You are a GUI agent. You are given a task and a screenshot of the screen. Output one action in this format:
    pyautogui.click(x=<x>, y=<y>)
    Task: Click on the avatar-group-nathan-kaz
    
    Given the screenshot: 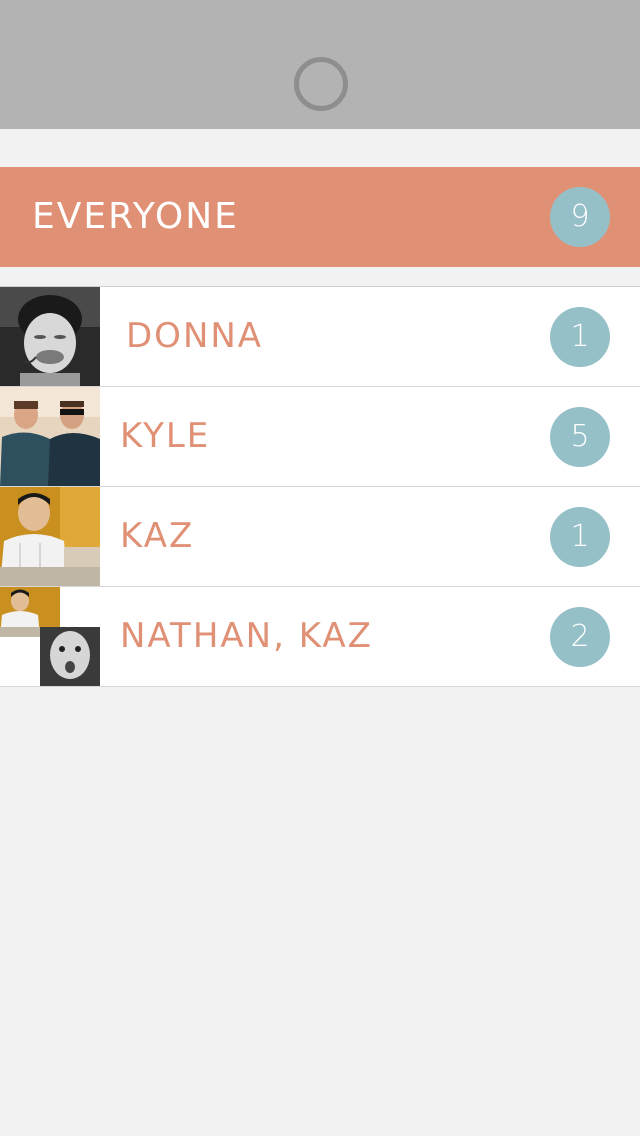 What is the action you would take?
    pyautogui.click(x=50, y=636)
    